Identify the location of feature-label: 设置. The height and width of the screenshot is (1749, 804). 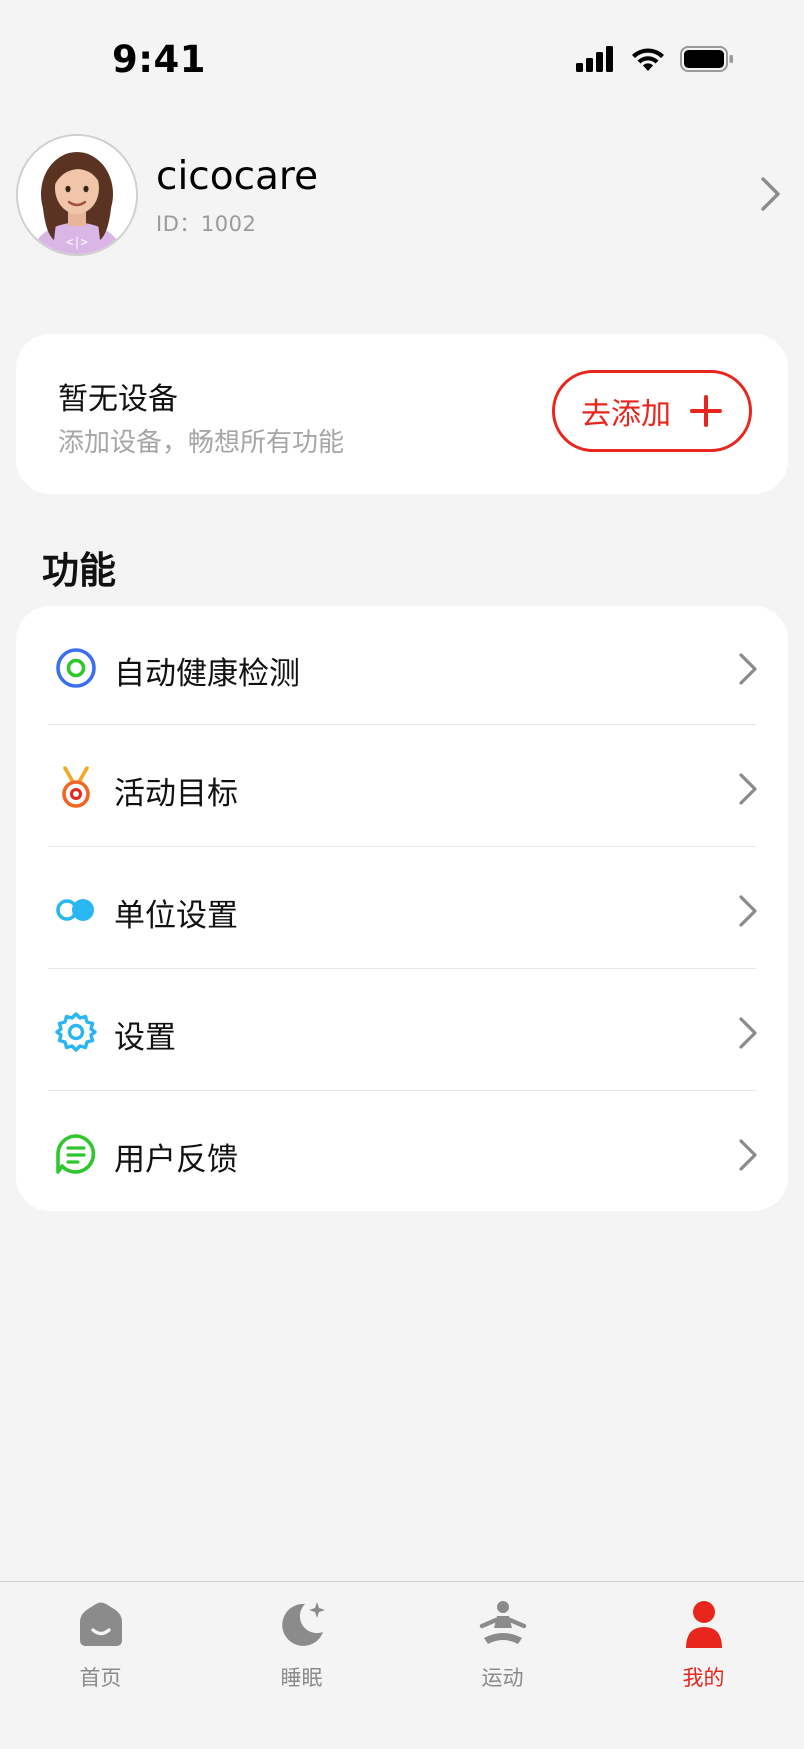
(145, 1038).